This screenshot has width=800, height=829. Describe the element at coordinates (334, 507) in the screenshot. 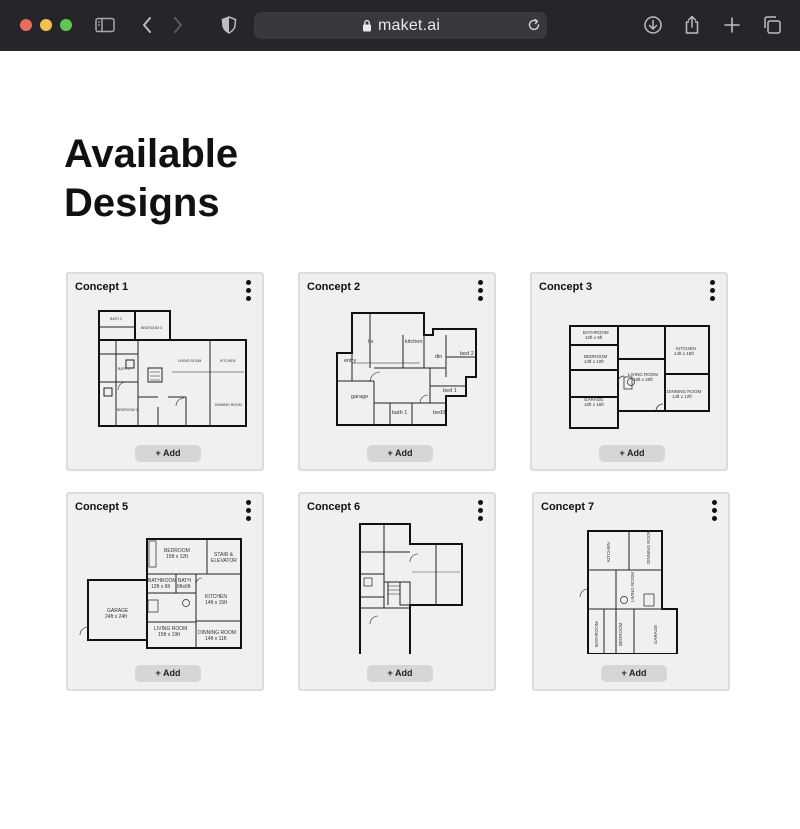

I see `card-title: Concept 6` at that location.